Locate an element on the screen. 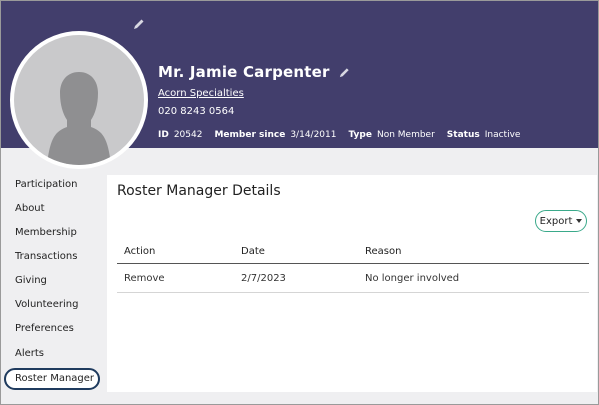 The image size is (599, 405). sidebar-item-about: About is located at coordinates (52, 209).